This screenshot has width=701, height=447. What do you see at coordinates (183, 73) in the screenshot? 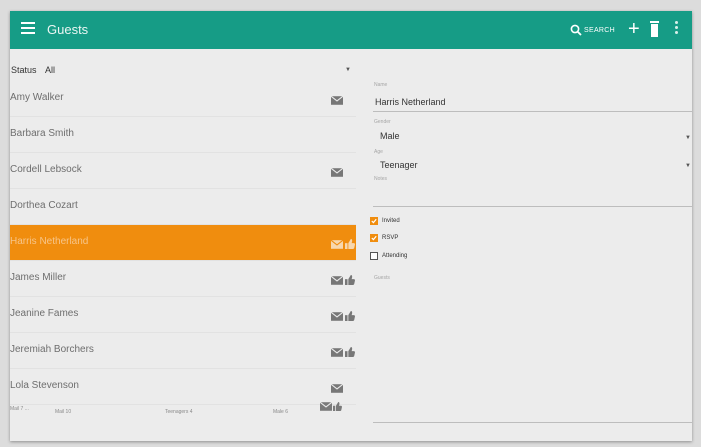
I see `status-filter: Status All ▼` at bounding box center [183, 73].